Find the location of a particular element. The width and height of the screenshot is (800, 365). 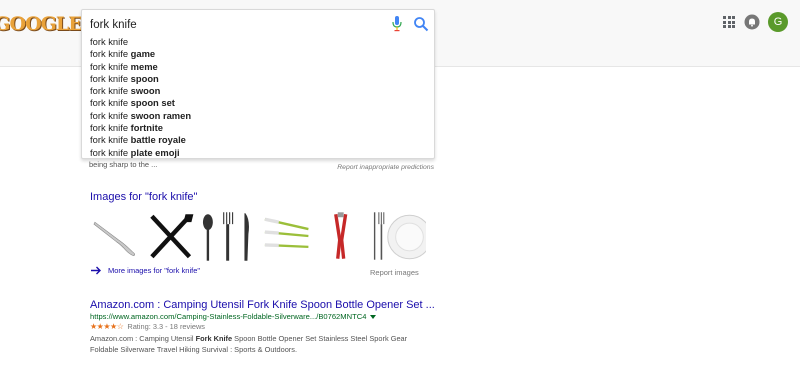

rating-row: ★★★★☆ Rating: 3.3 - 18 reviews is located at coordinates (147, 326).